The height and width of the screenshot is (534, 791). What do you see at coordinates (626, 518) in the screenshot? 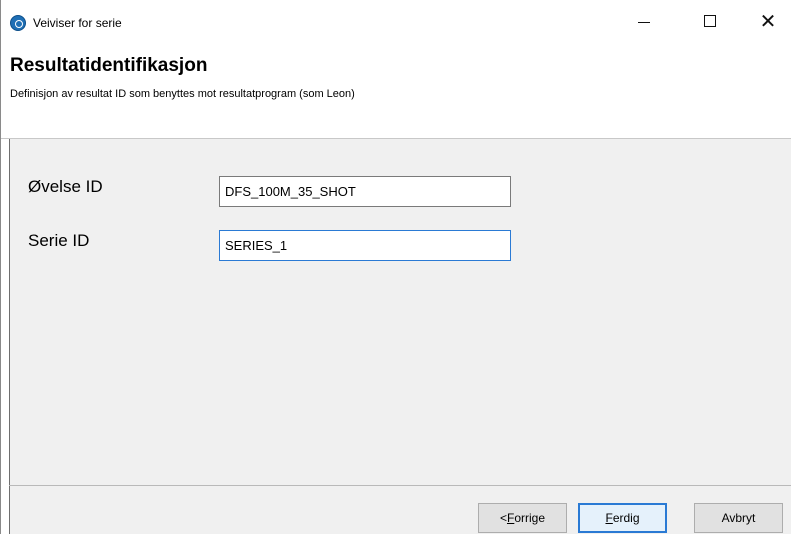
I see `finish-button-label: erdig` at bounding box center [626, 518].